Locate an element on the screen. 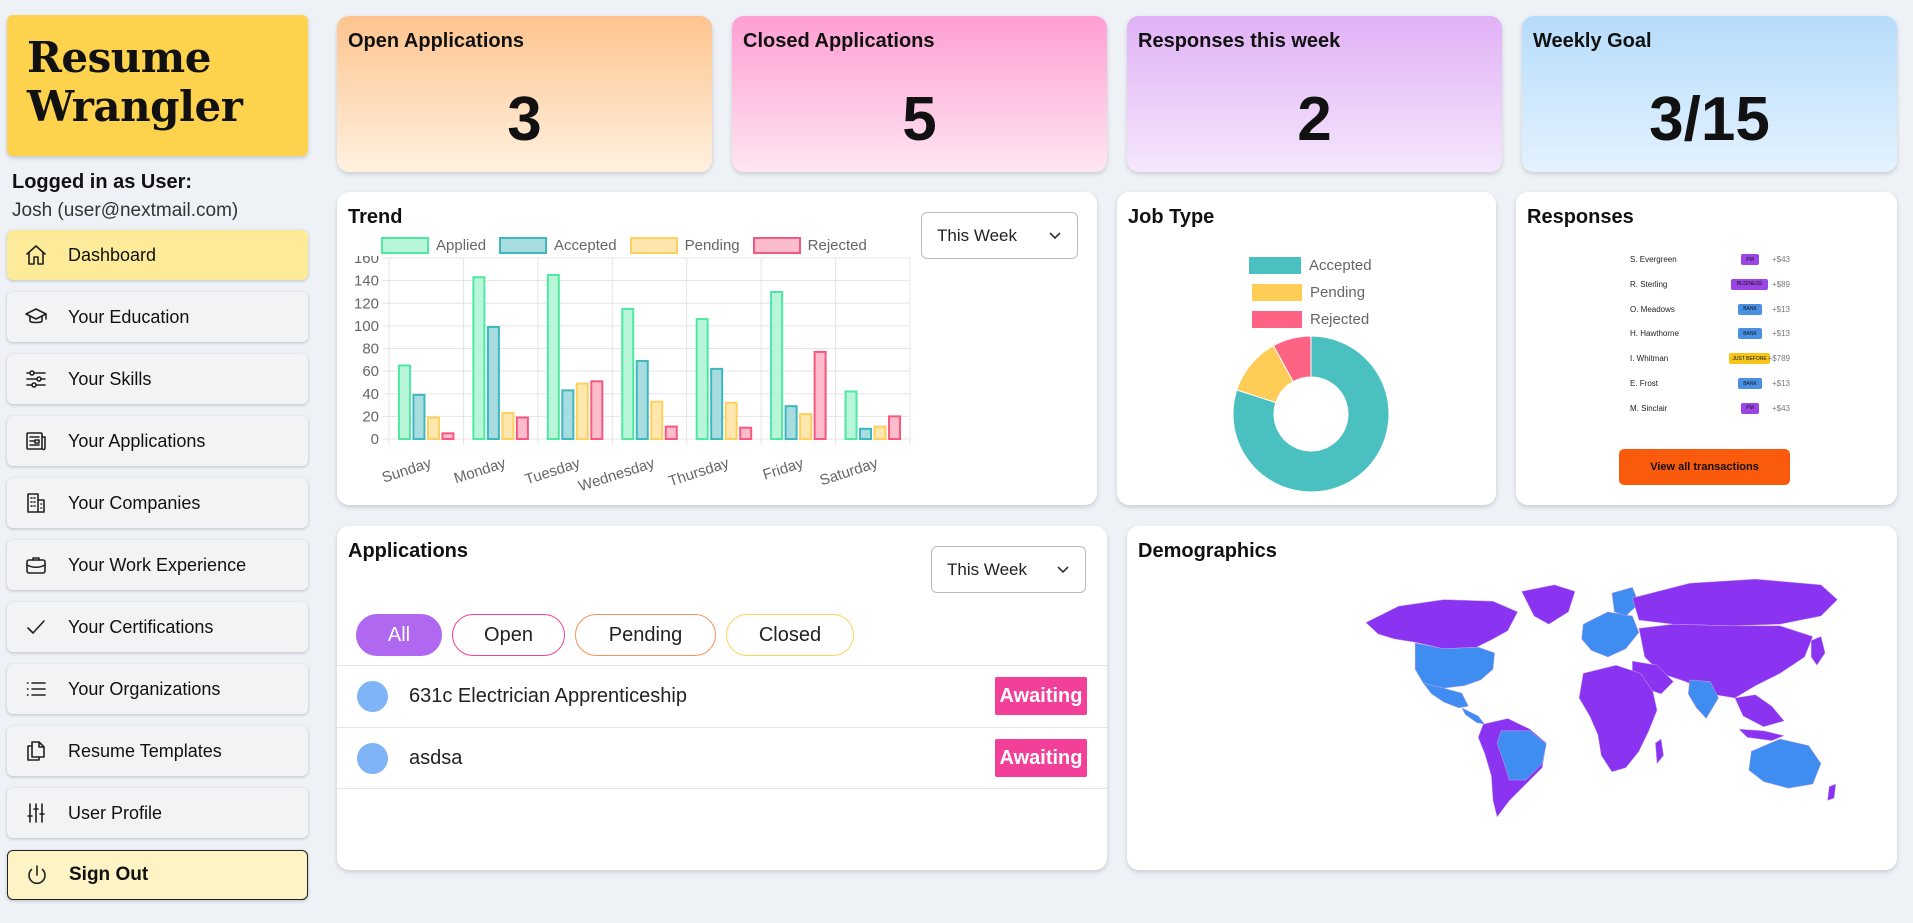 This screenshot has height=923, width=1913. stat-value: 3 is located at coordinates (524, 119).